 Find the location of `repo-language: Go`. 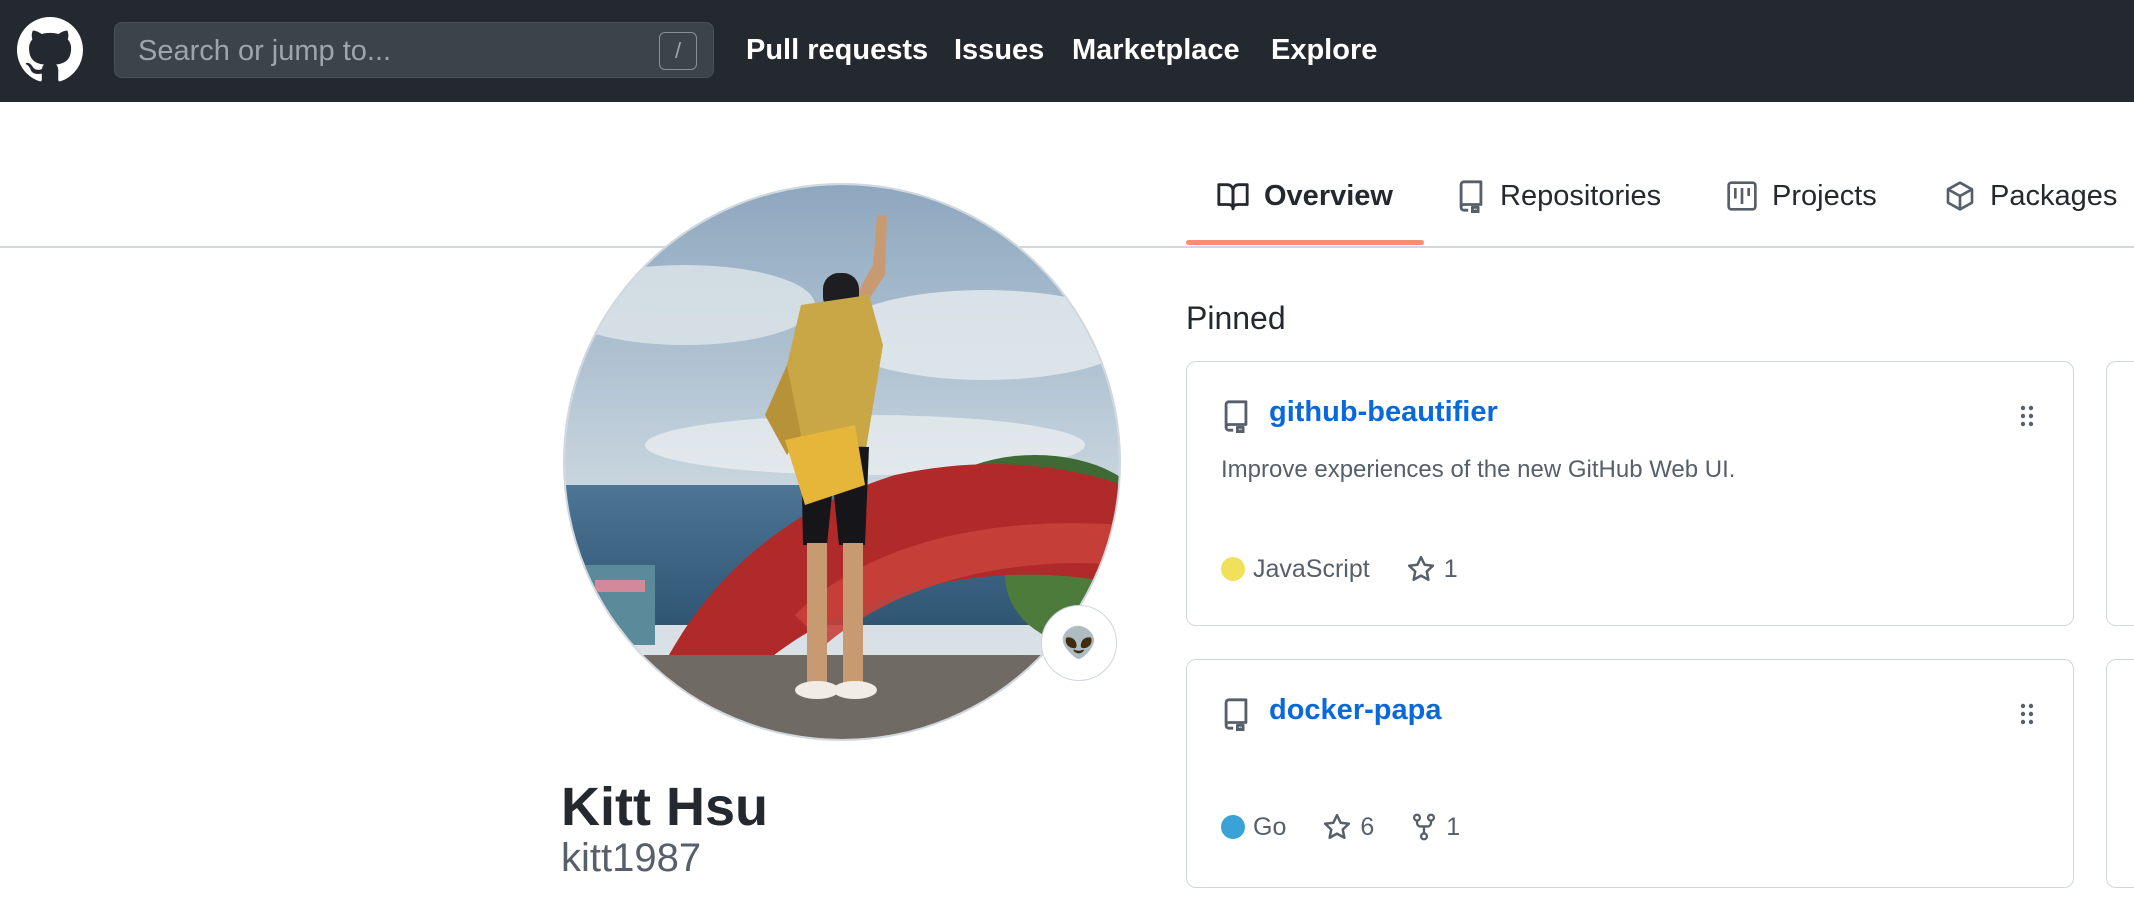

repo-language: Go is located at coordinates (1253, 827).